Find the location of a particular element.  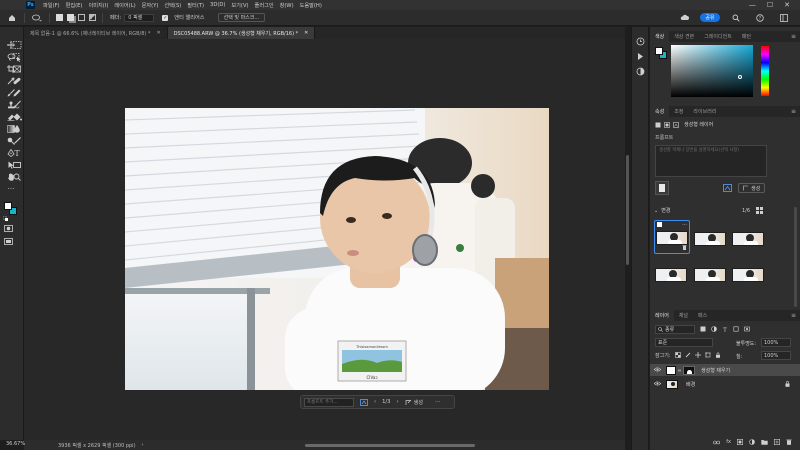

delete-variation-icon is located at coordinates (684, 248).